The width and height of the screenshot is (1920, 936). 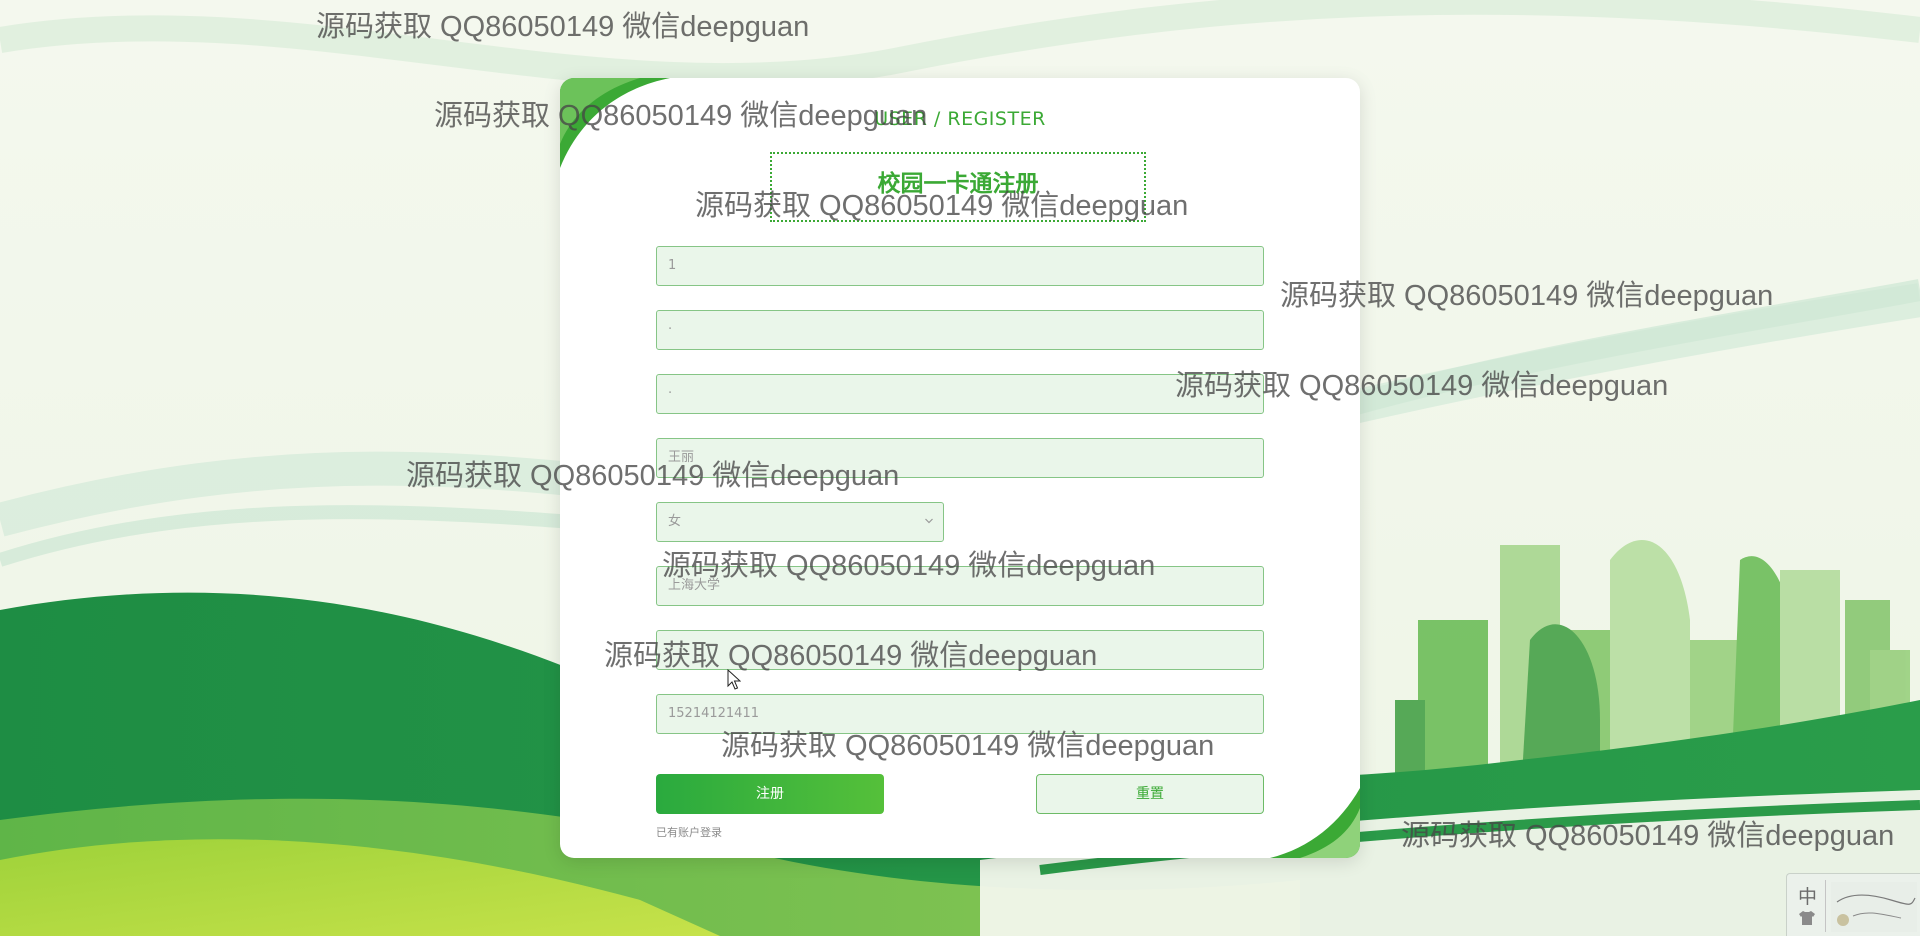 What do you see at coordinates (1315, 823) in the screenshot?
I see `card-corner-decoration` at bounding box center [1315, 823].